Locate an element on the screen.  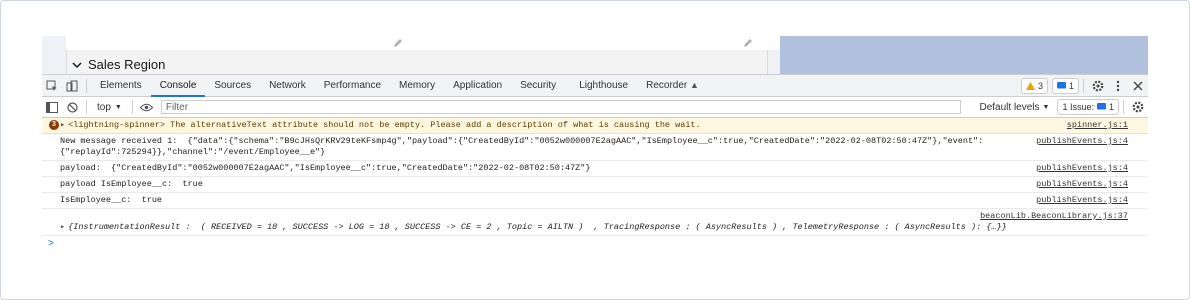
issue-count: 1 is located at coordinates (1111, 107).